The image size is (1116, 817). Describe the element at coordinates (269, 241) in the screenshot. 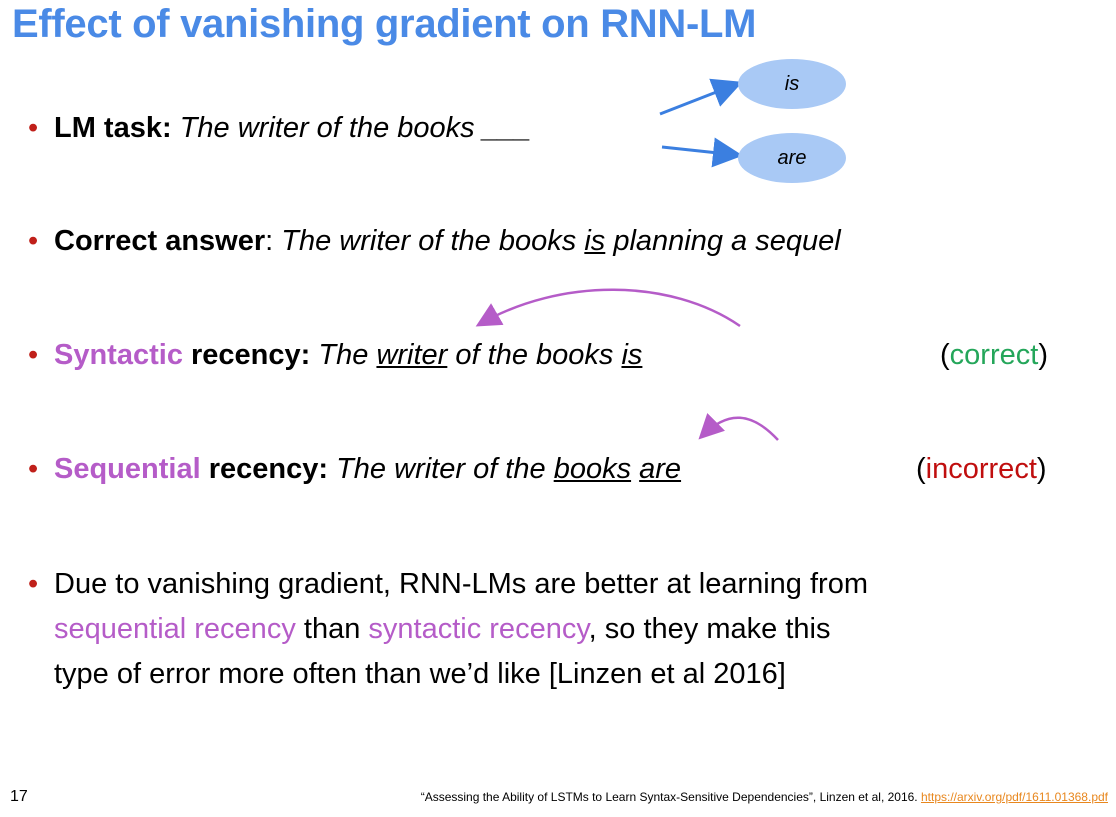

I see `correct-answer-colon: :` at that location.